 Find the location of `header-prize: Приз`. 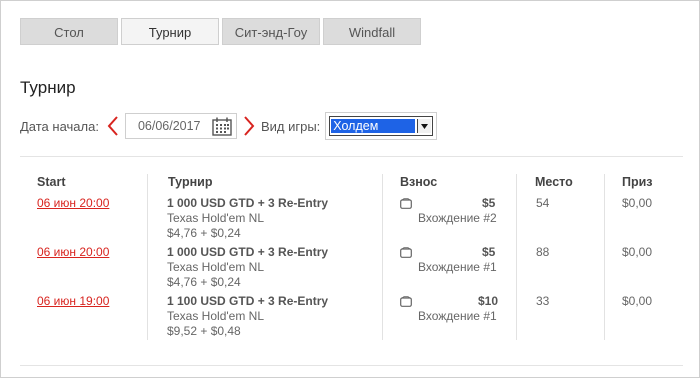

header-prize: Приз is located at coordinates (637, 182).